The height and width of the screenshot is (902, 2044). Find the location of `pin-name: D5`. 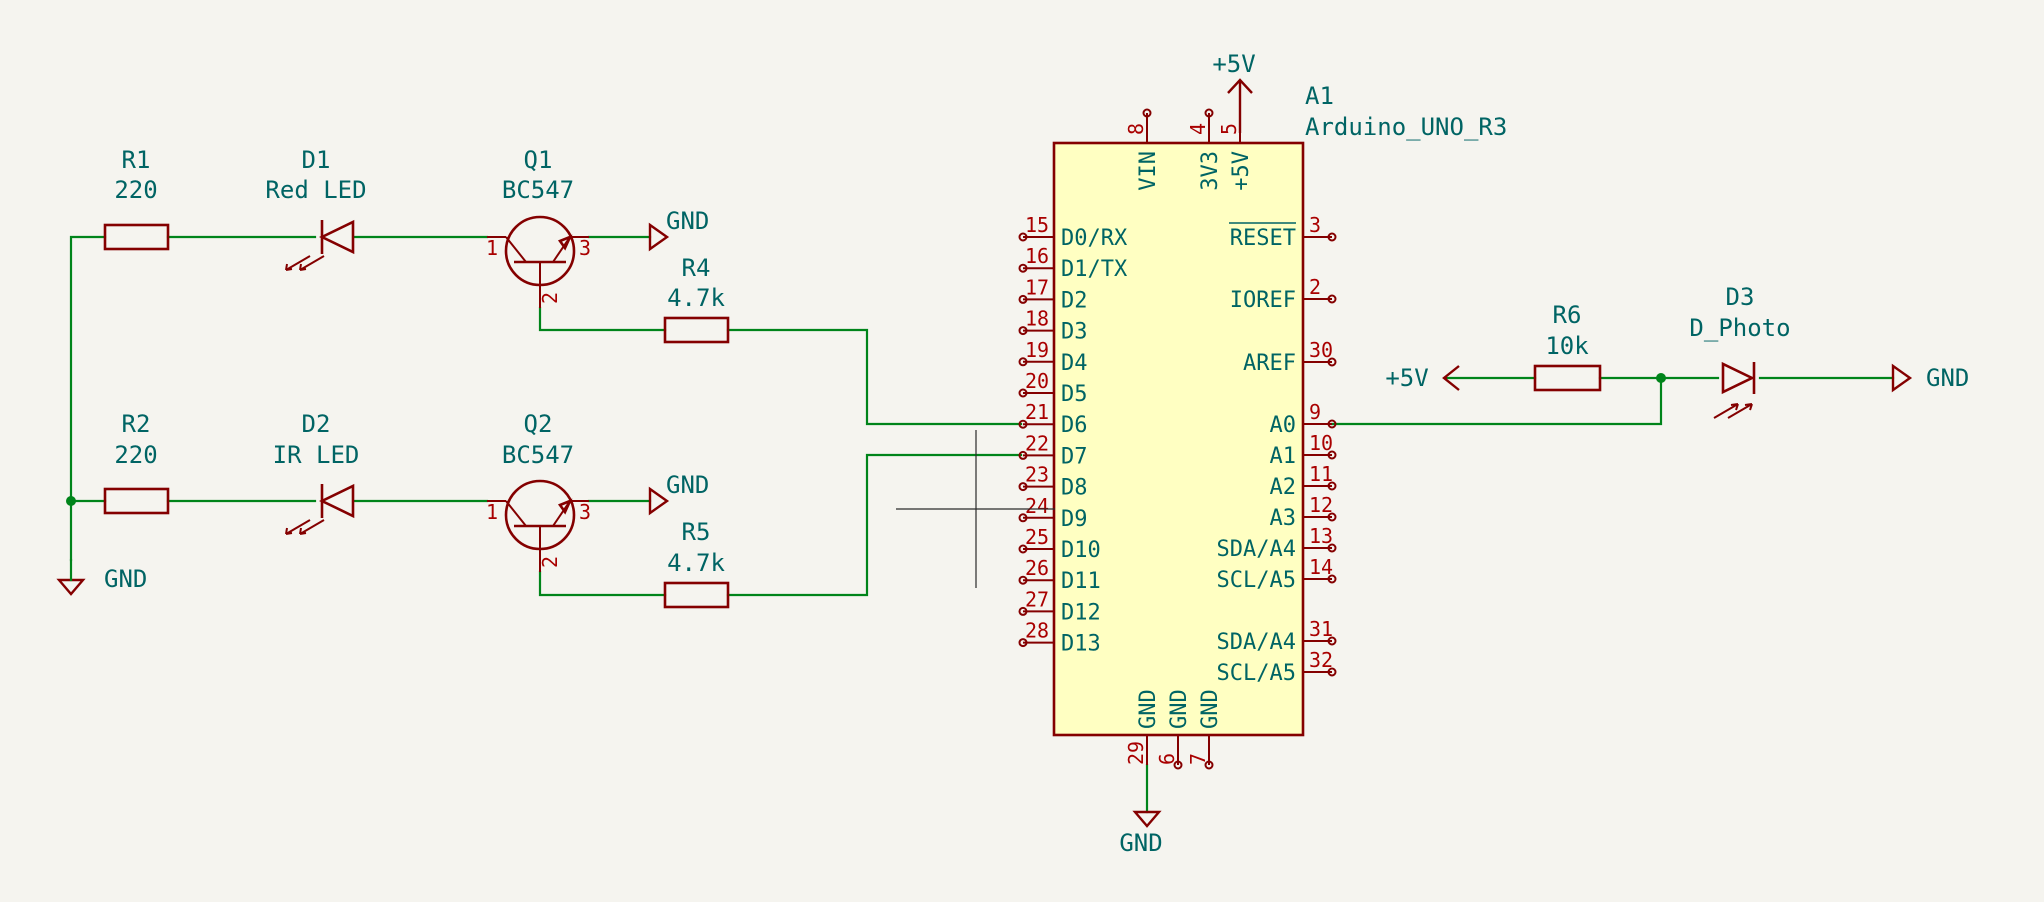

pin-name: D5 is located at coordinates (1074, 394).